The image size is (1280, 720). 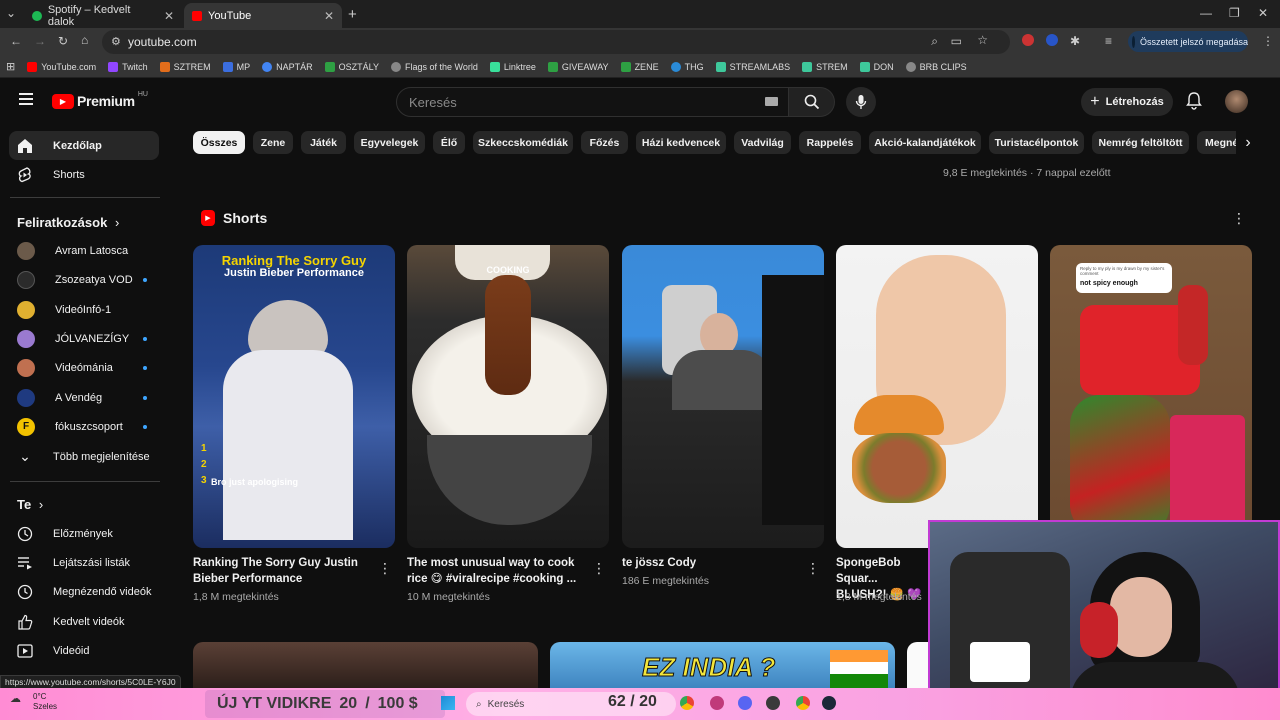 What do you see at coordinates (861, 102) in the screenshot?
I see `voice-search-button` at bounding box center [861, 102].